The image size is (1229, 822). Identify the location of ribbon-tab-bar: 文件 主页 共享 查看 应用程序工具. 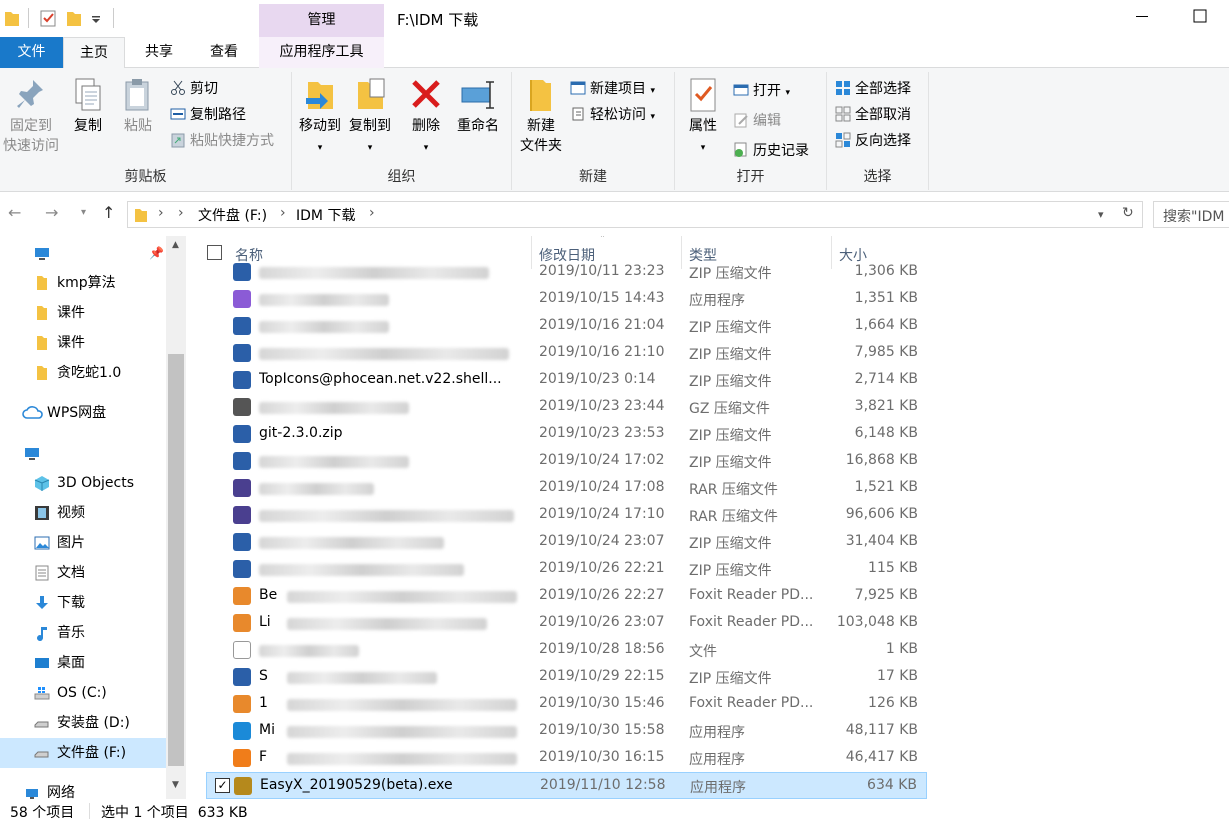
(614, 53).